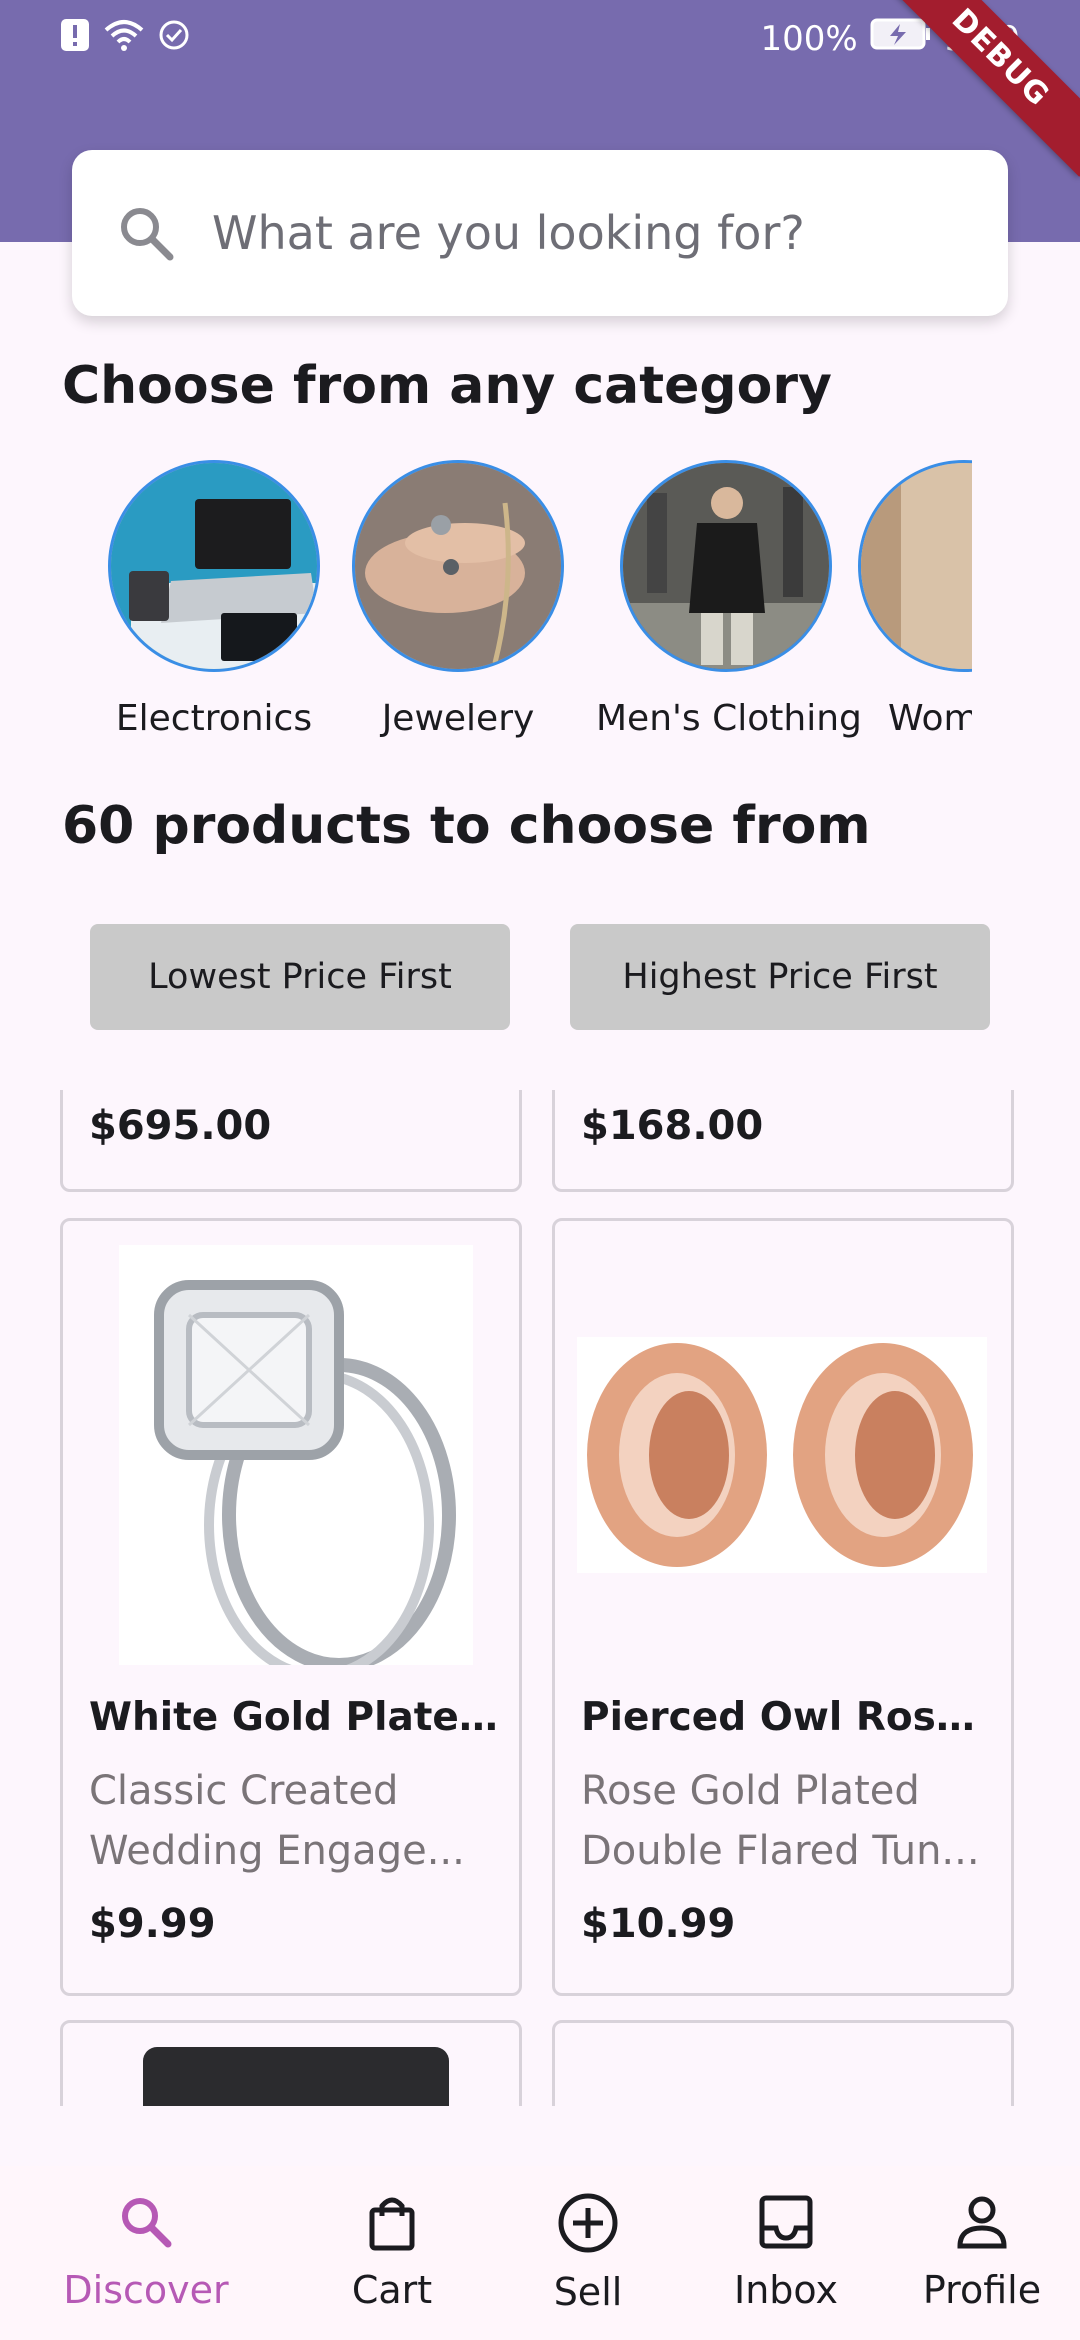 Image resolution: width=1080 pixels, height=2340 pixels. Describe the element at coordinates (729, 718) in the screenshot. I see `category-label: Men's Clothing` at that location.